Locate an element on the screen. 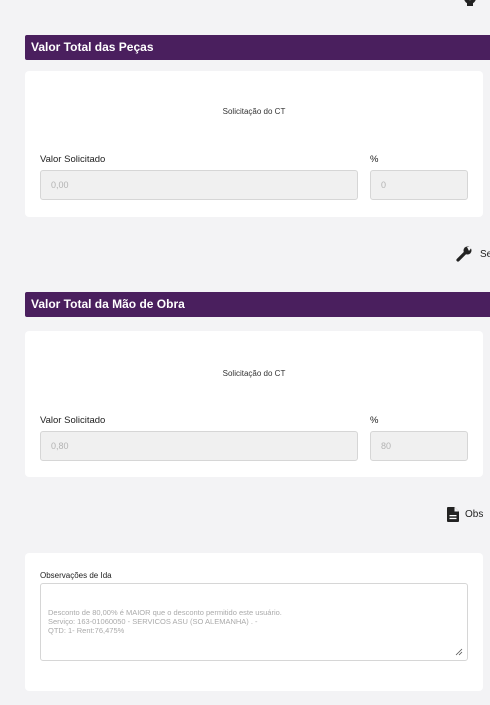  observations-link-label: Obs is located at coordinates (474, 514).